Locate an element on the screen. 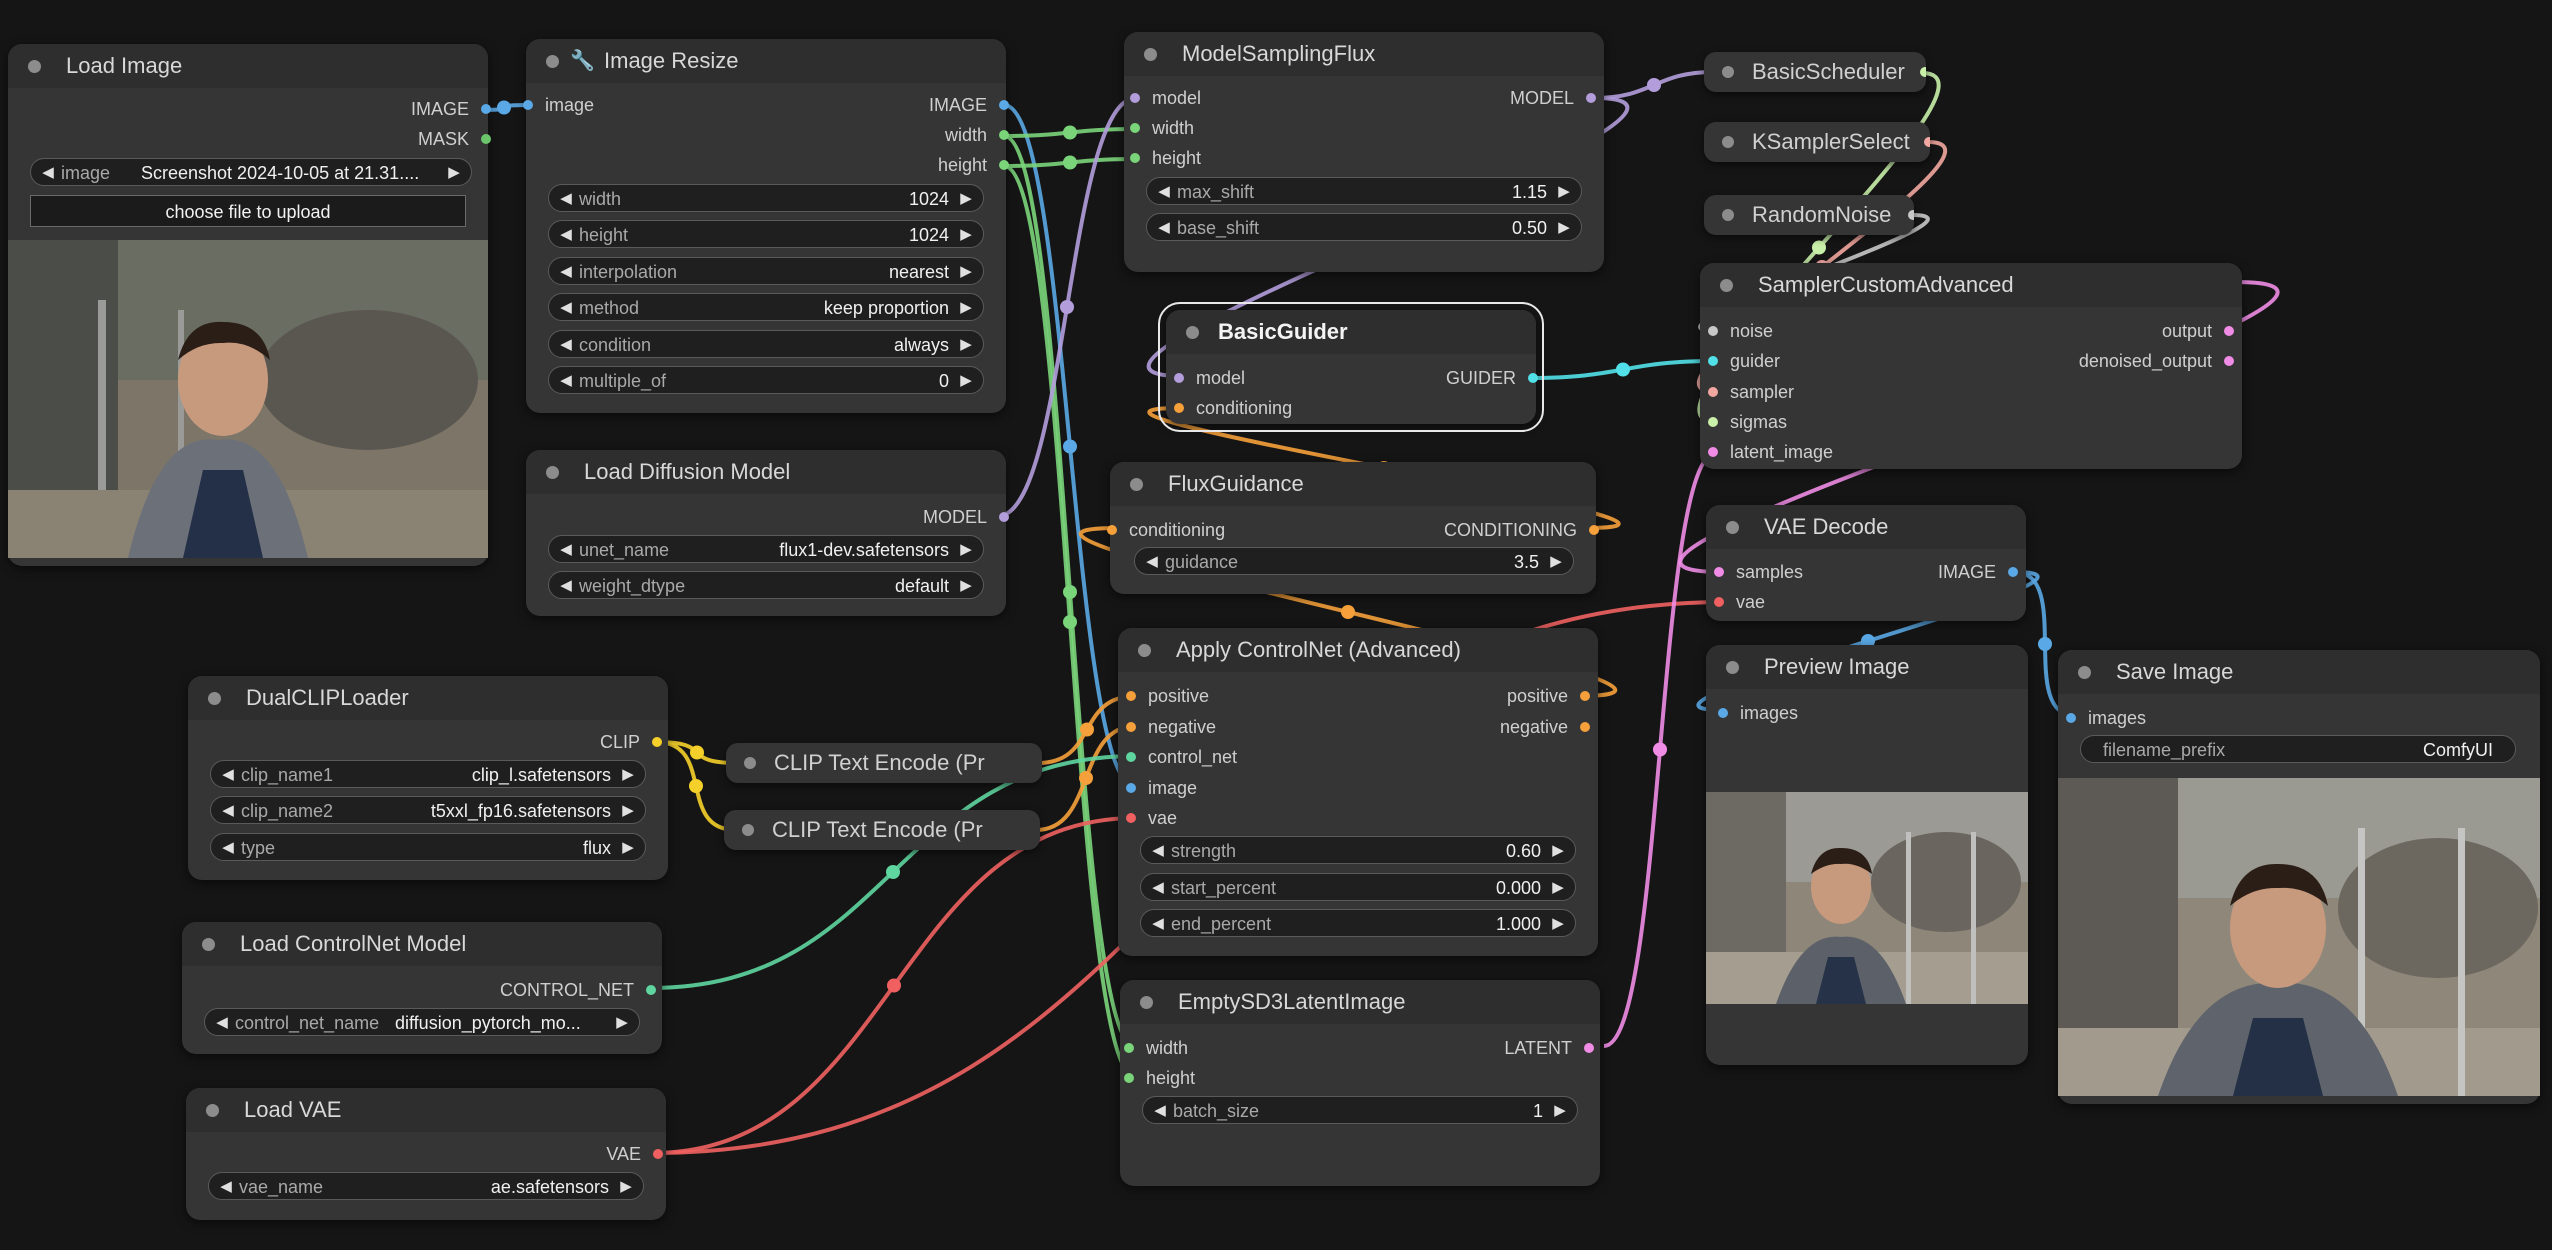 This screenshot has width=2552, height=1250. input-negative: negative is located at coordinates (1171, 727).